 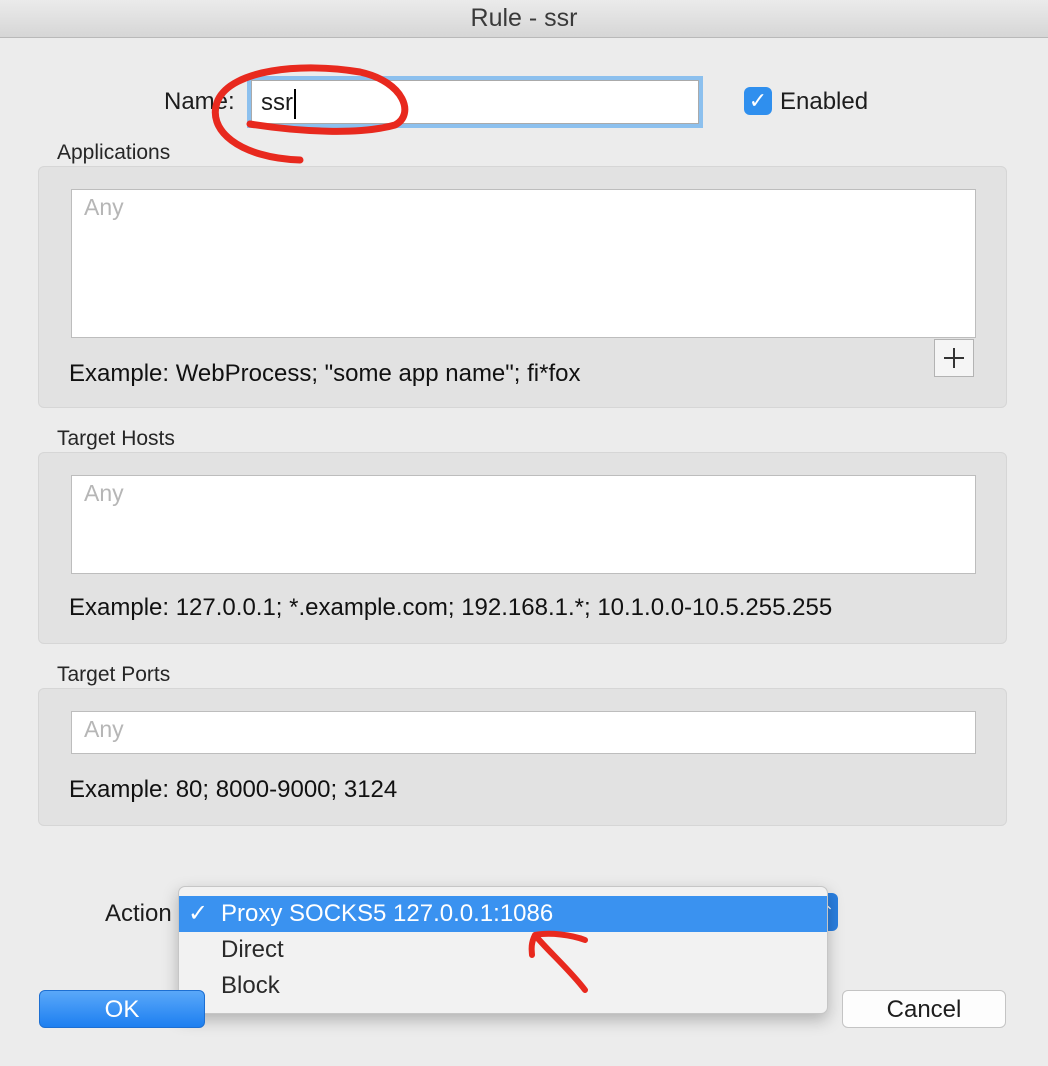 I want to click on action-option-proxy: ✓ Proxy SOCKS5 127.0.0.1:1086, so click(x=503, y=914).